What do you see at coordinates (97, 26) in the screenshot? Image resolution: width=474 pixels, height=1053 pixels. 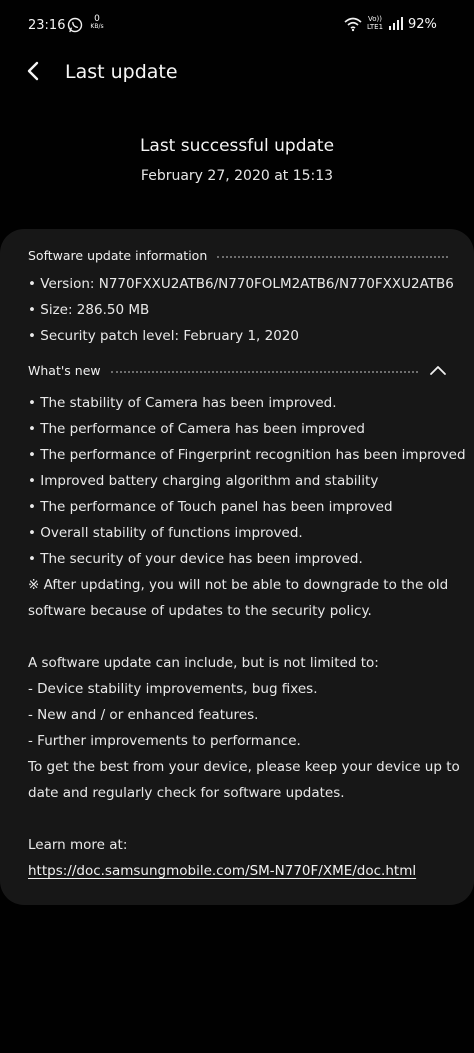 I see `network-speed-unit: KB/s` at bounding box center [97, 26].